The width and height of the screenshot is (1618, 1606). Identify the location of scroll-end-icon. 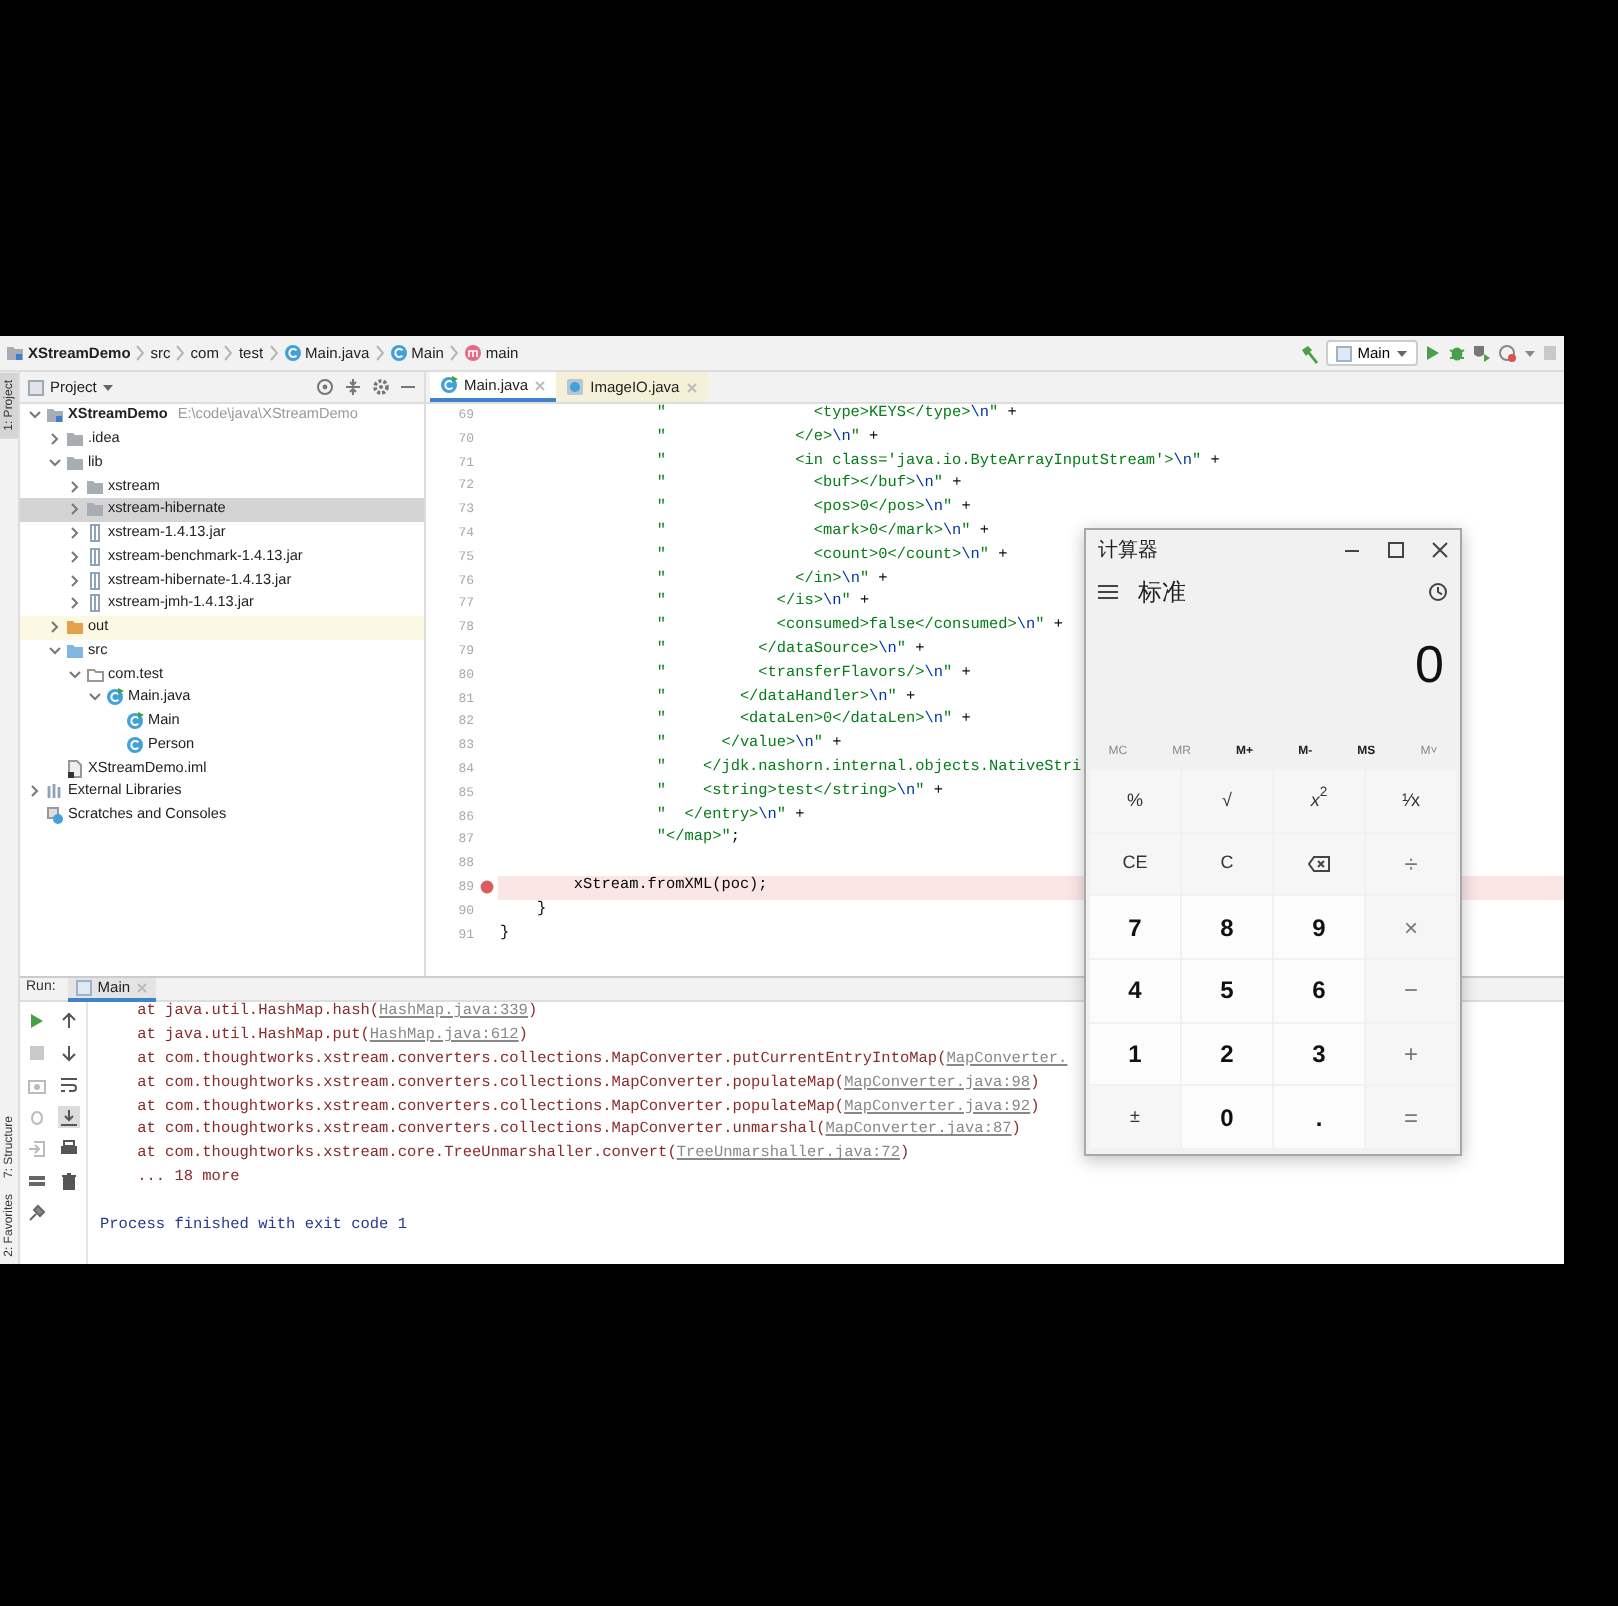
(69, 1117).